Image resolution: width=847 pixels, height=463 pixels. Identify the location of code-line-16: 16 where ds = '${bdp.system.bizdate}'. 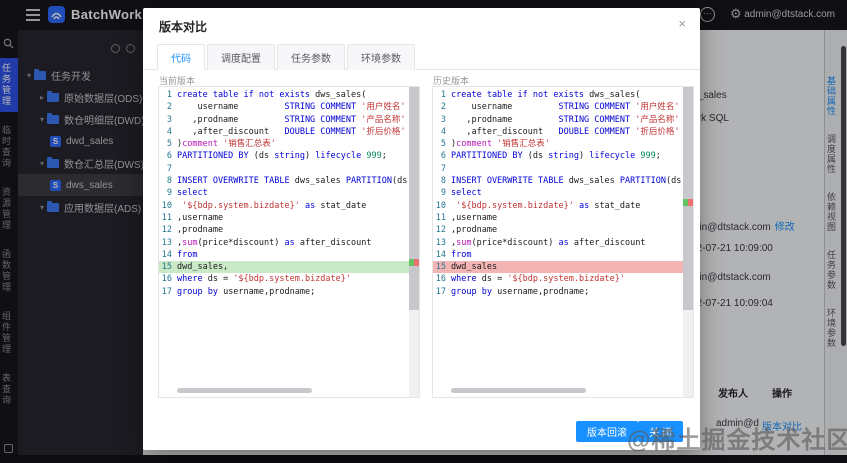
(284, 279).